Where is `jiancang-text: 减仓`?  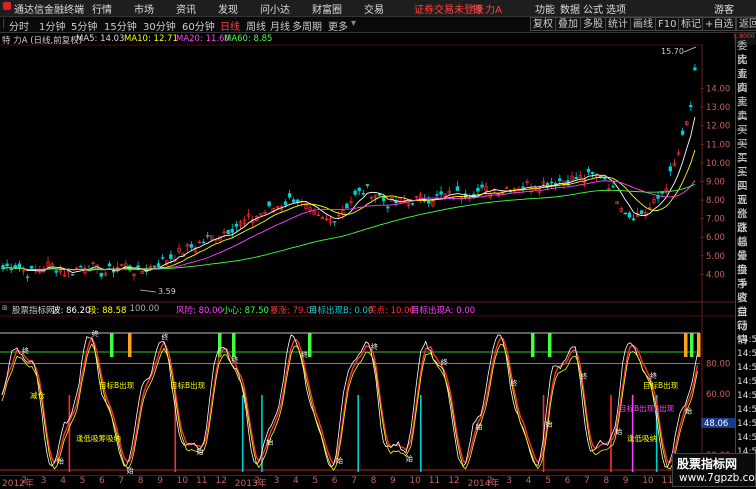
jiancang-text: 减仓 is located at coordinates (37, 395).